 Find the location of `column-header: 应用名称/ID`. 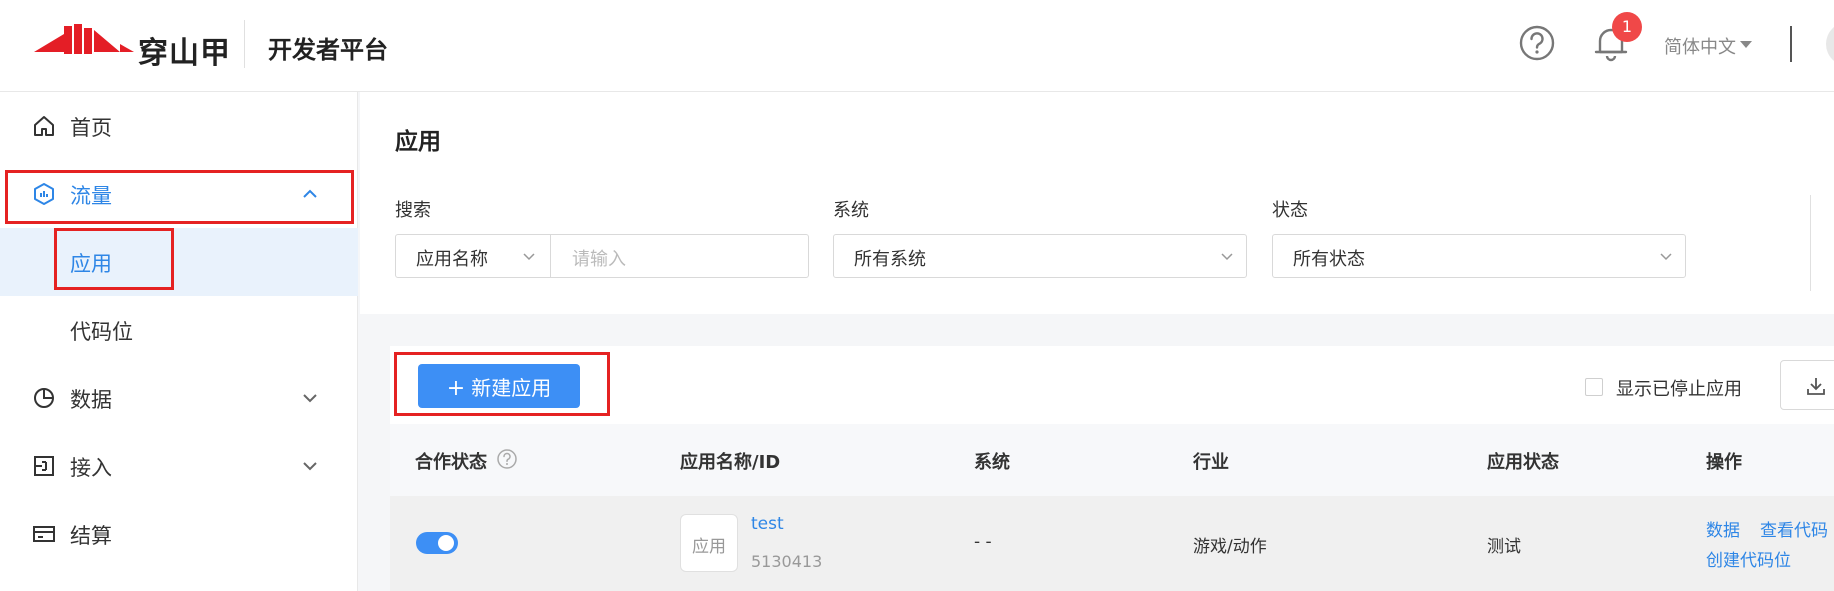

column-header: 应用名称/ID is located at coordinates (730, 462).